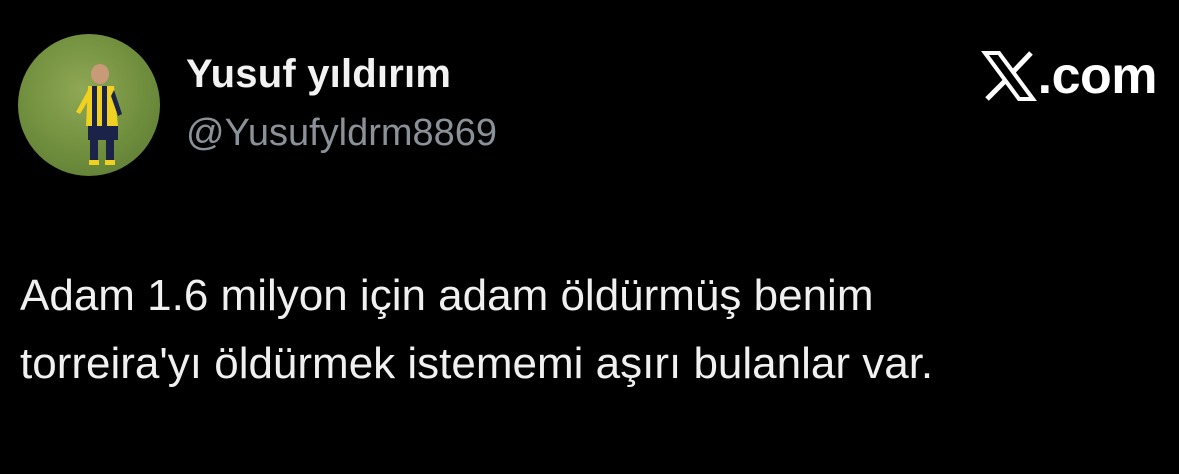 The width and height of the screenshot is (1179, 474). What do you see at coordinates (1008, 76) in the screenshot?
I see `x-logo-icon` at bounding box center [1008, 76].